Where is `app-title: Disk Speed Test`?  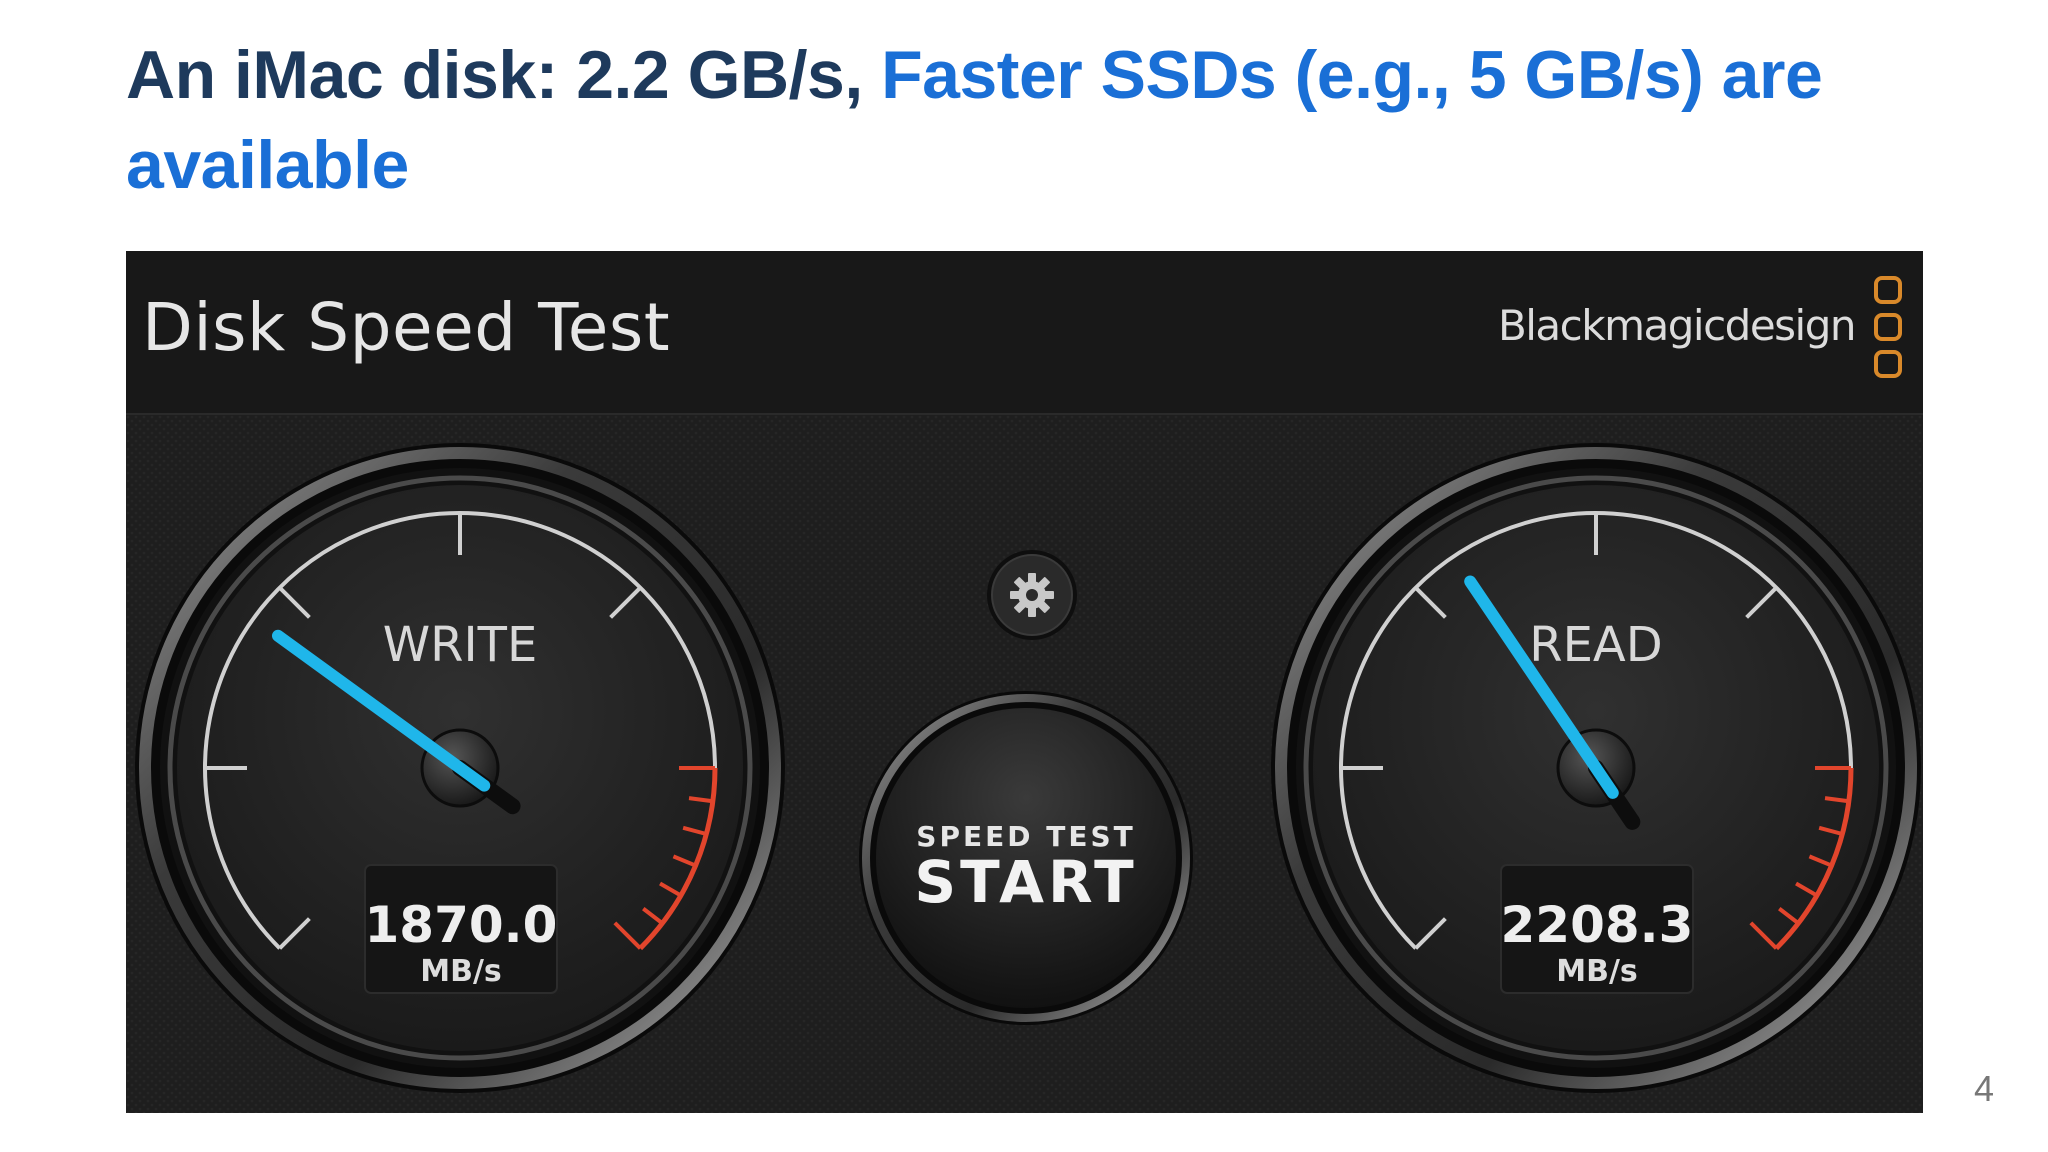 app-title: Disk Speed Test is located at coordinates (406, 327).